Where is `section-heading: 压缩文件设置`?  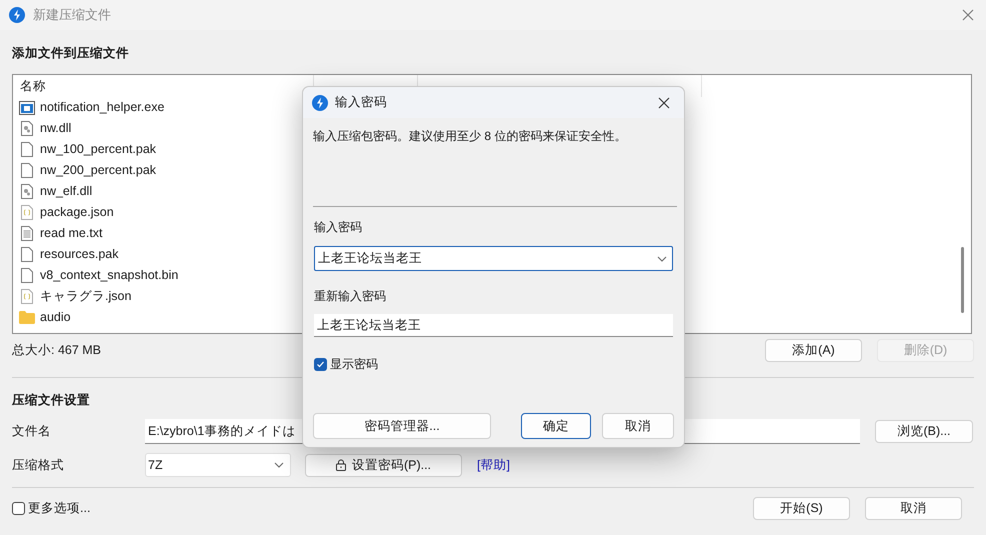 section-heading: 压缩文件设置 is located at coordinates (51, 400).